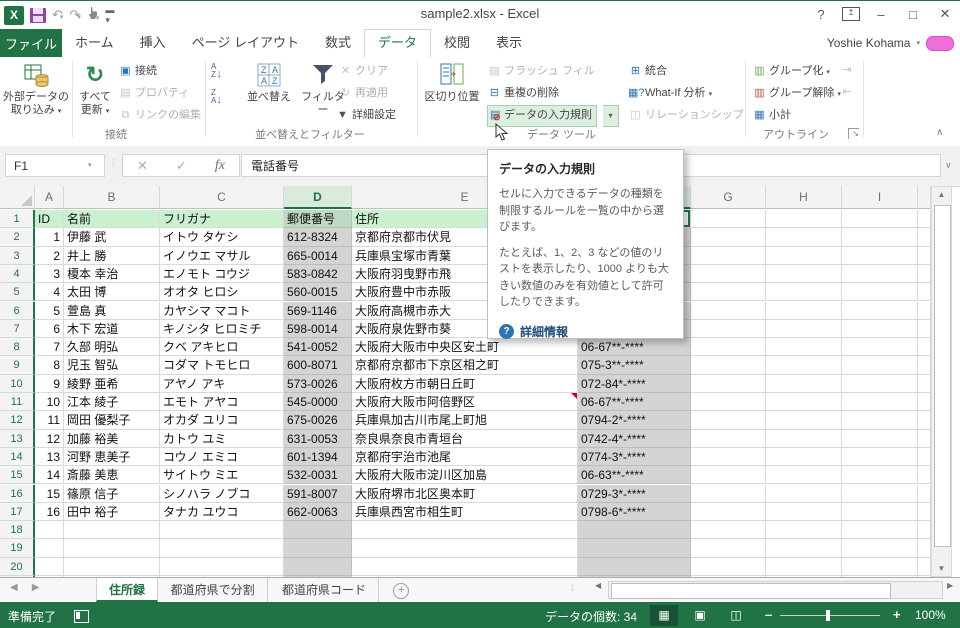 This screenshot has width=960, height=628. I want to click on cell-H3, so click(804, 255).